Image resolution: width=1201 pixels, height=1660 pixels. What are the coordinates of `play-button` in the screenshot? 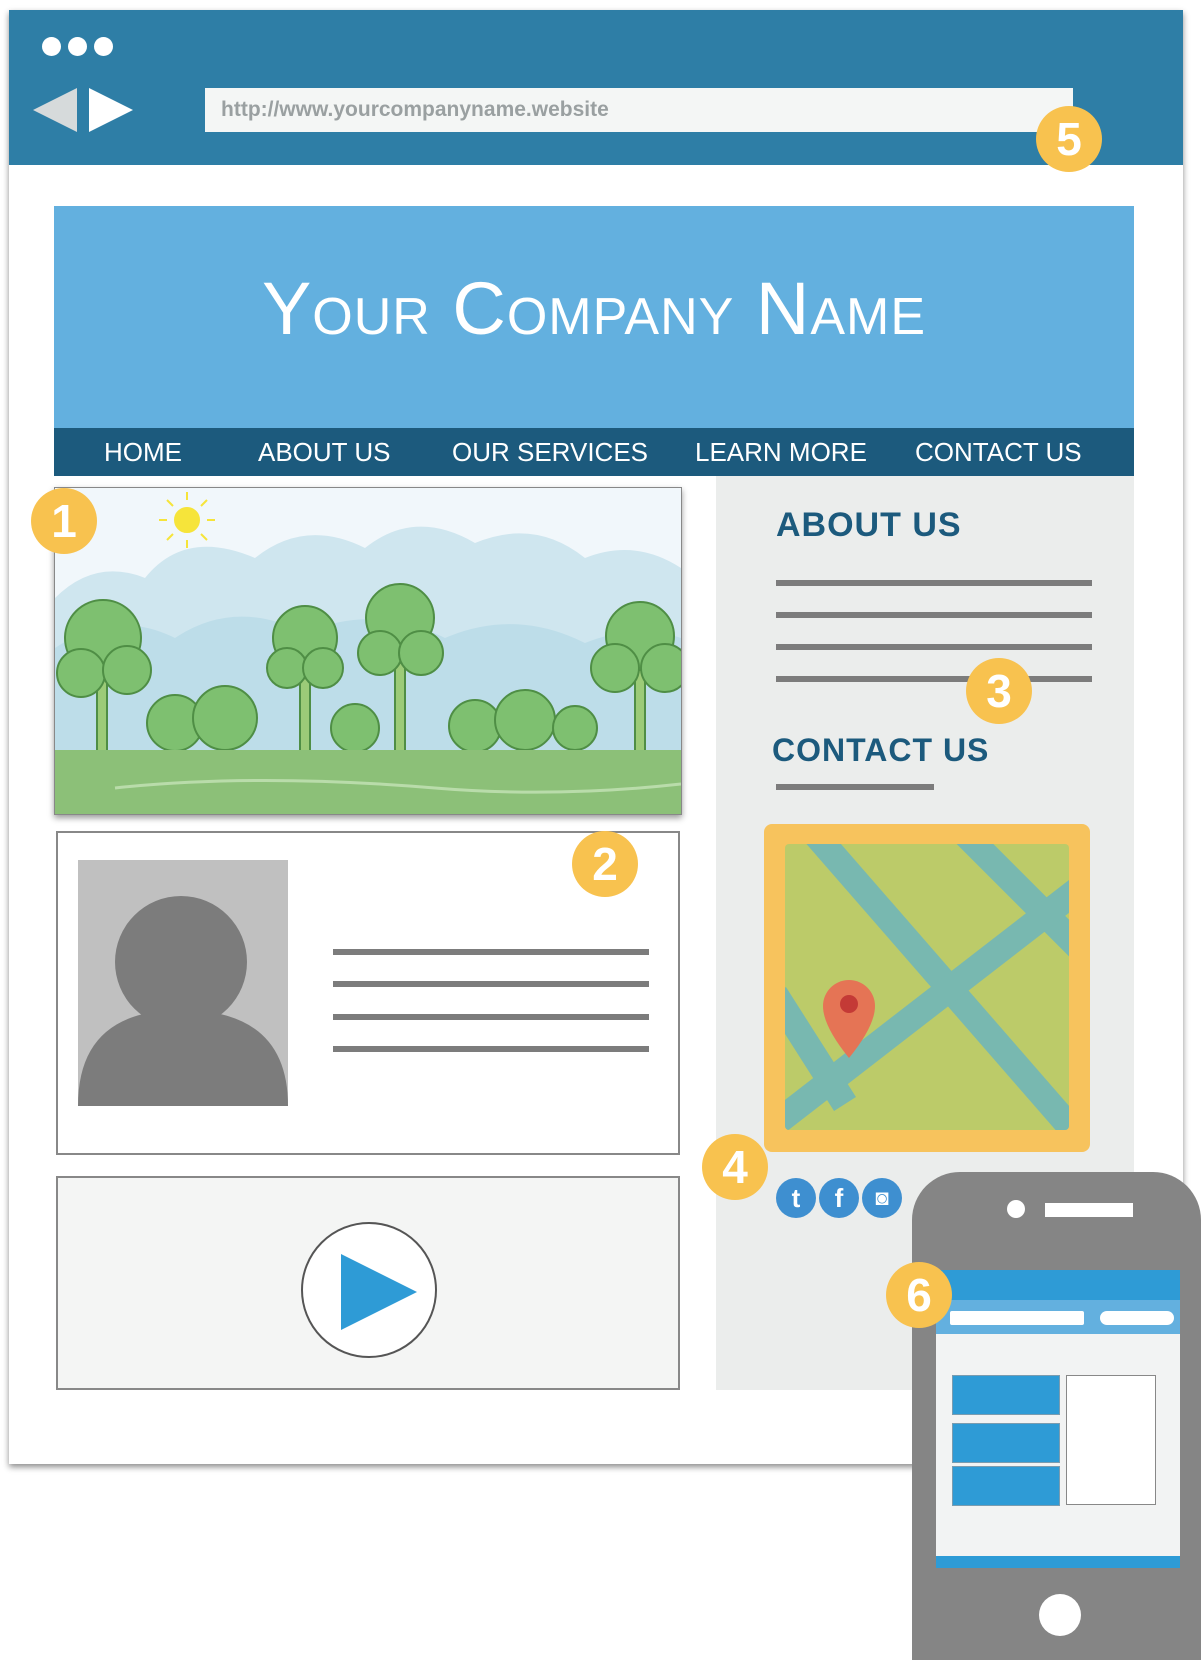 It's located at (369, 1290).